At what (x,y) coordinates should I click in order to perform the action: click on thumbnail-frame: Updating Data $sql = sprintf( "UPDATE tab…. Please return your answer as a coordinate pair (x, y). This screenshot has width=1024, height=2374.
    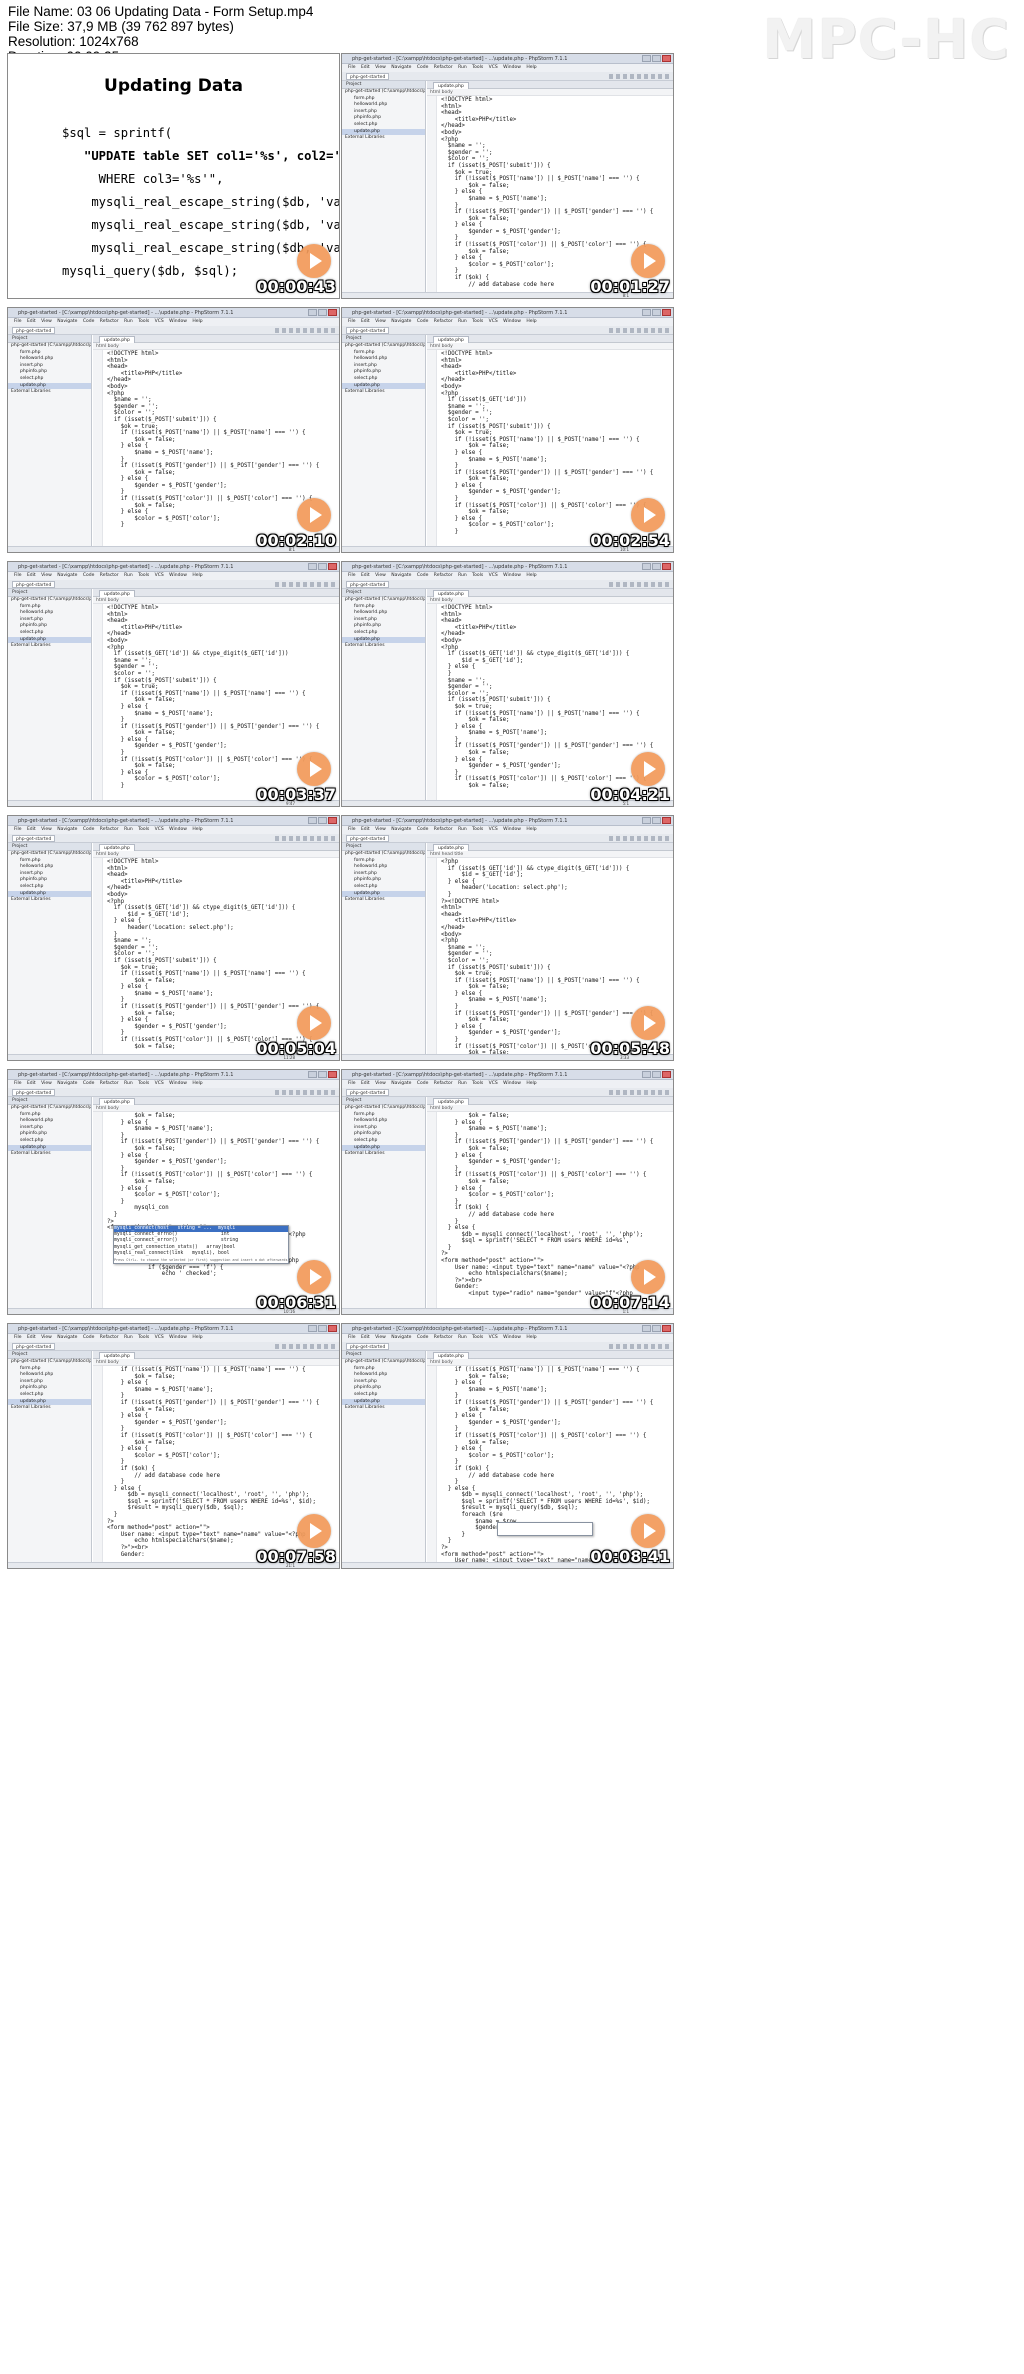
    Looking at the image, I should click on (173, 176).